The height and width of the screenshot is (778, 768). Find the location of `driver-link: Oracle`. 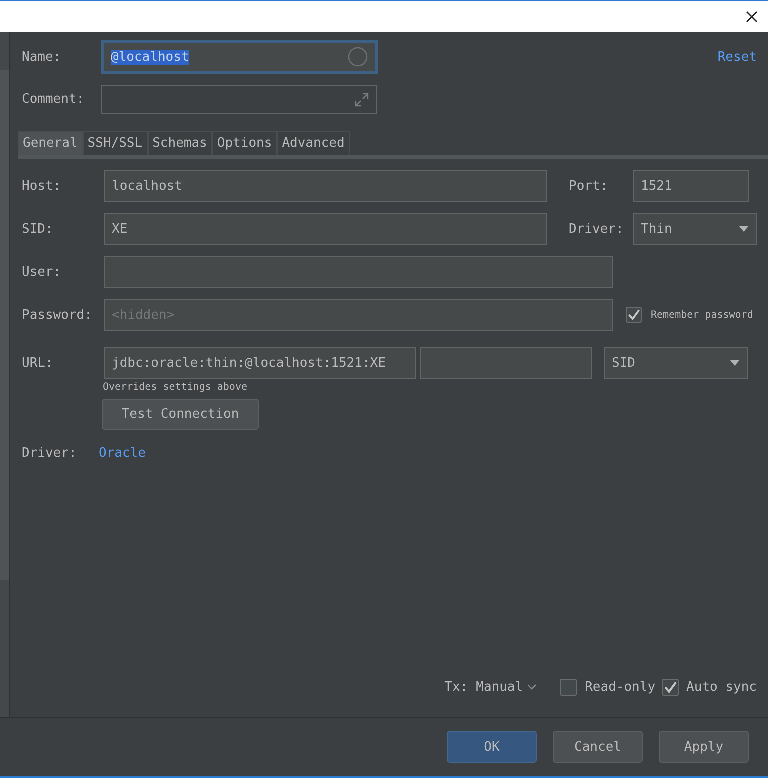

driver-link: Oracle is located at coordinates (122, 453).